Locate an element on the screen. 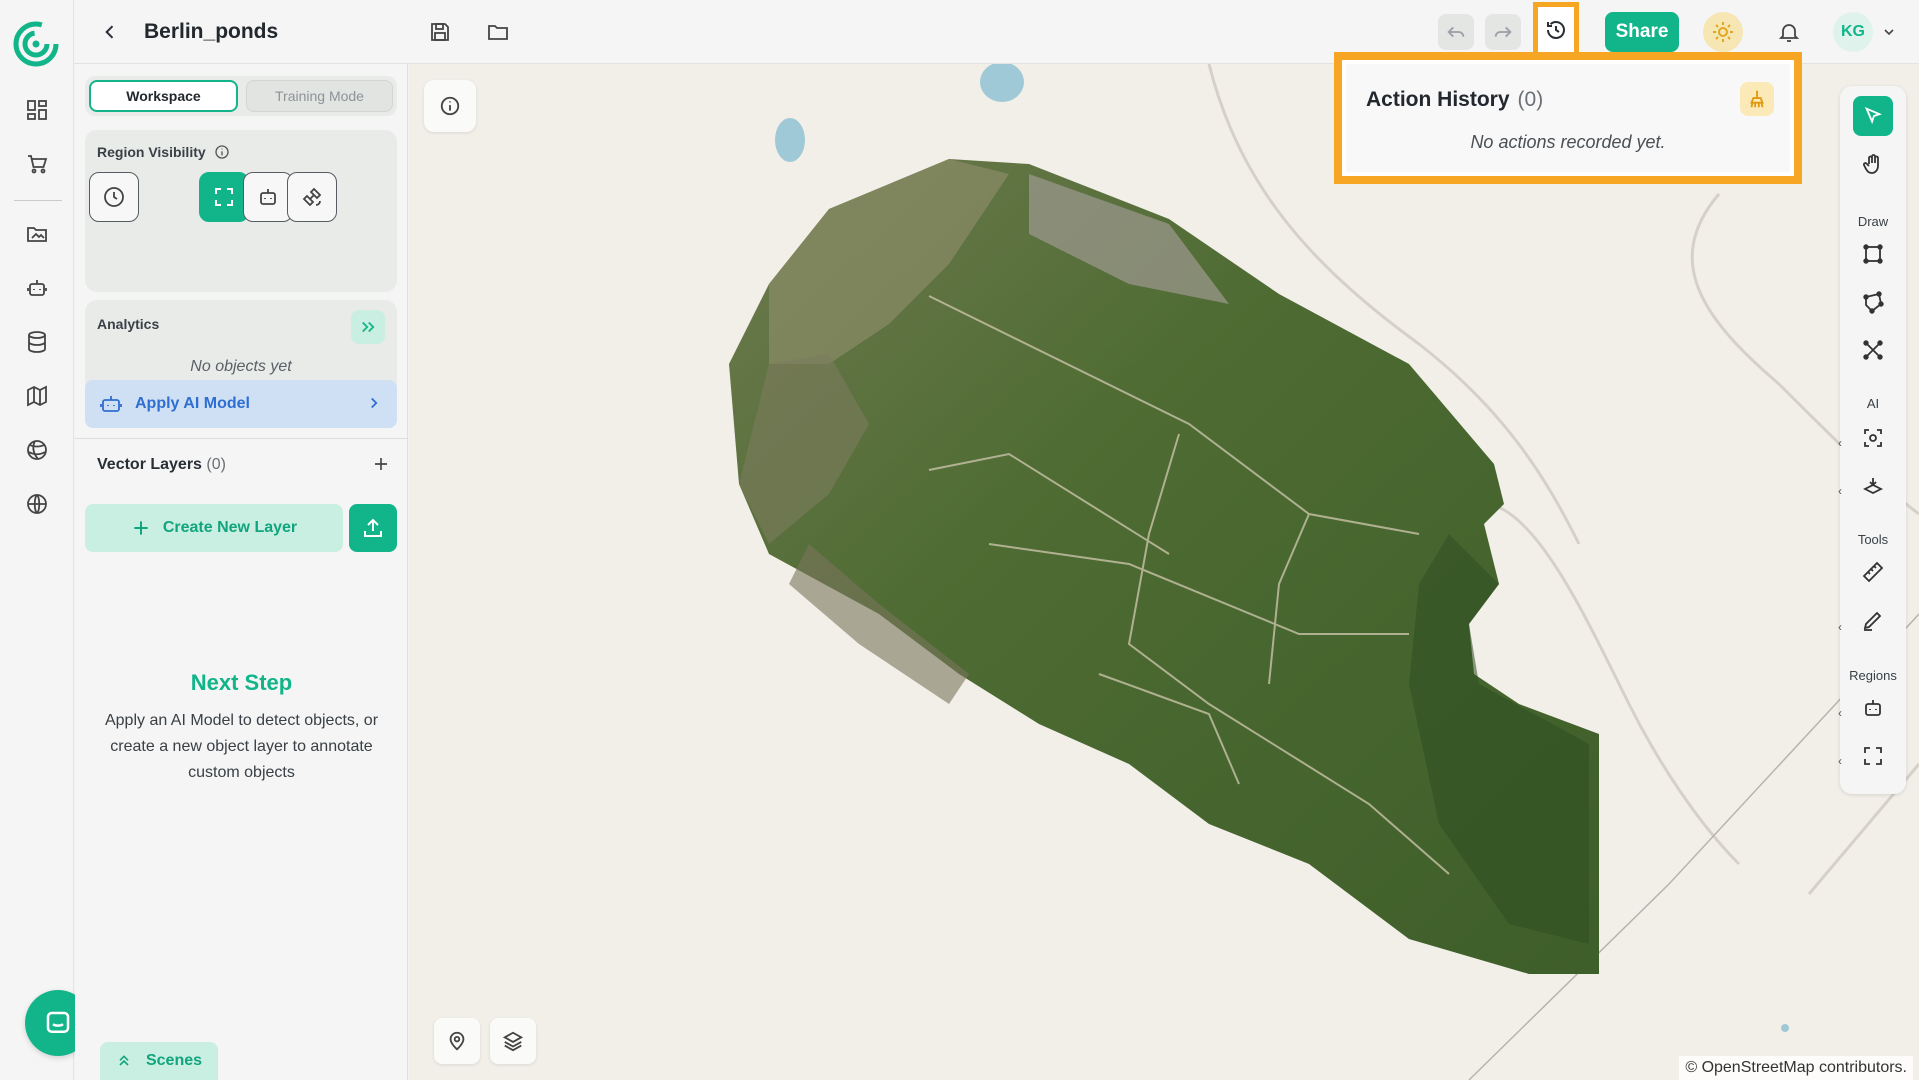 The height and width of the screenshot is (1080, 1919). draw-section-label: Draw is located at coordinates (1873, 221).